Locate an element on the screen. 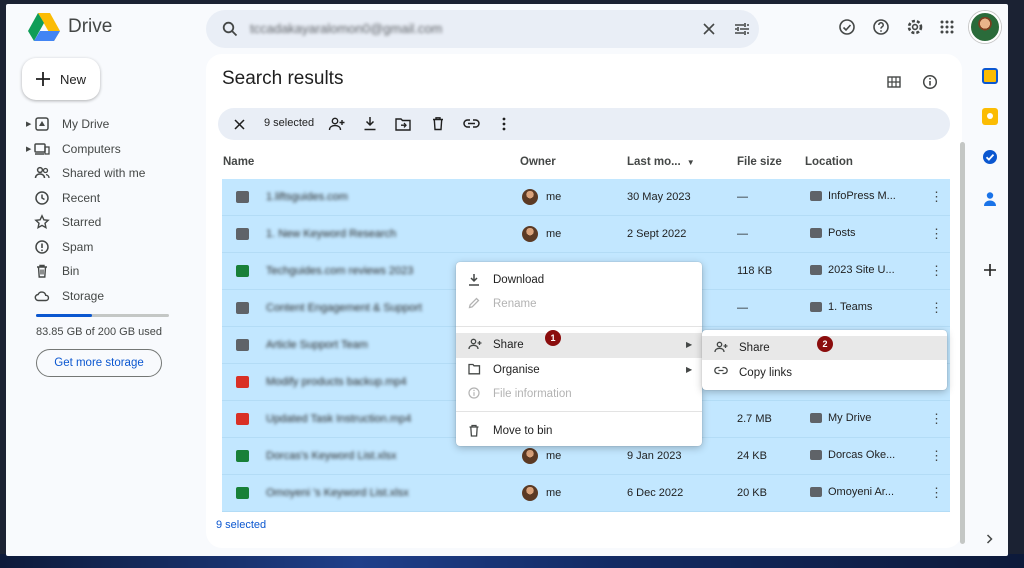 Image resolution: width=1024 pixels, height=568 pixels. shared-icon is located at coordinates (816, 492).